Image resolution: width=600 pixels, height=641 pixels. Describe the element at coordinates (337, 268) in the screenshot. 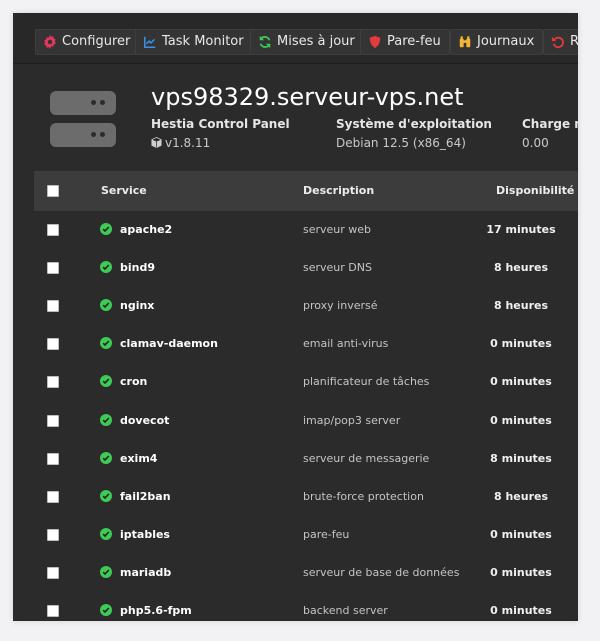

I see `service-description: serveur DNS` at that location.